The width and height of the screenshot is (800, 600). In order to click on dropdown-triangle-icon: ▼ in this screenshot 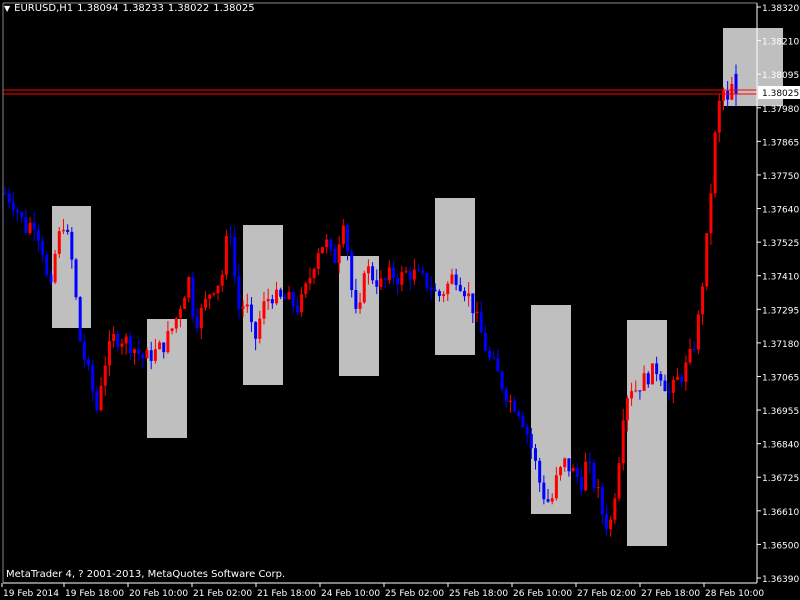, I will do `click(7, 8)`.